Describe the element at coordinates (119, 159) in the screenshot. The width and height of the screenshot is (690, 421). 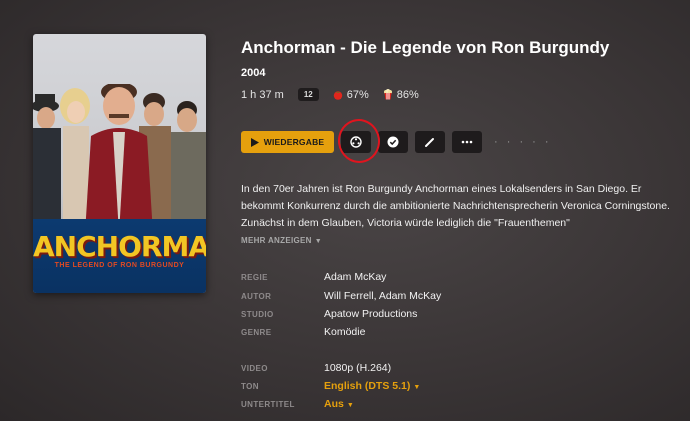
I see `poster-cast-image` at that location.